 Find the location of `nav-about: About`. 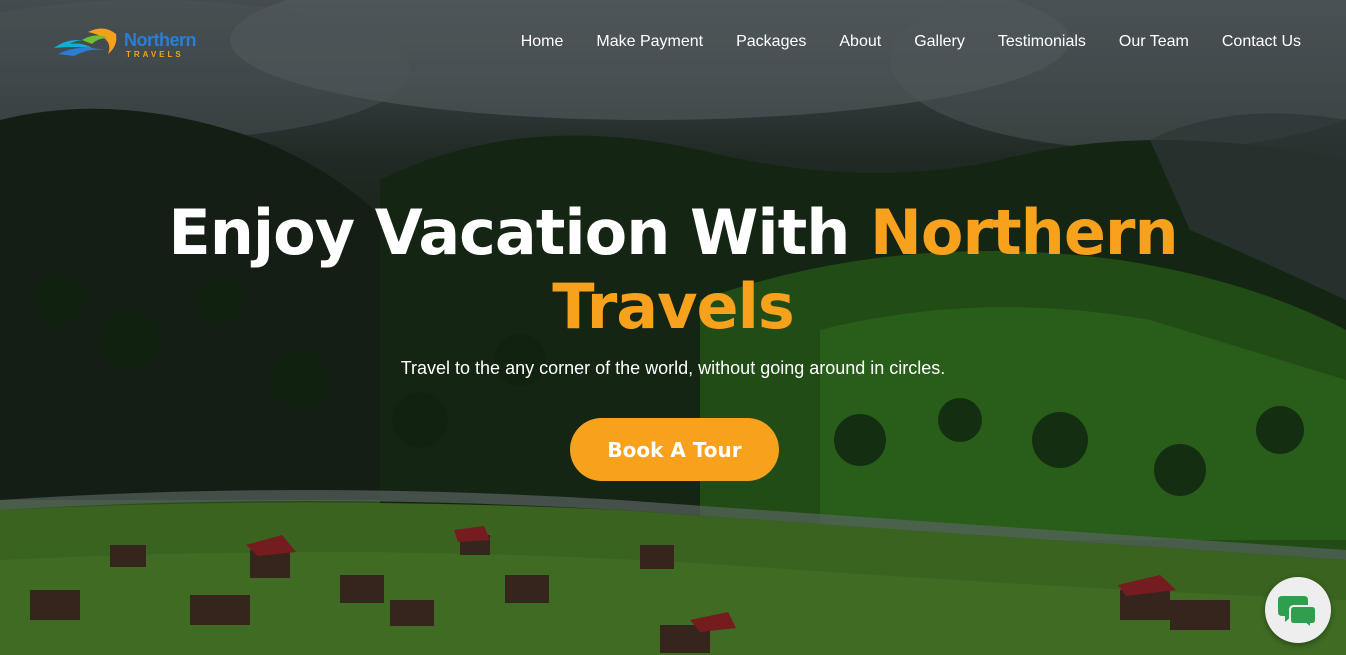

nav-about: About is located at coordinates (860, 42).